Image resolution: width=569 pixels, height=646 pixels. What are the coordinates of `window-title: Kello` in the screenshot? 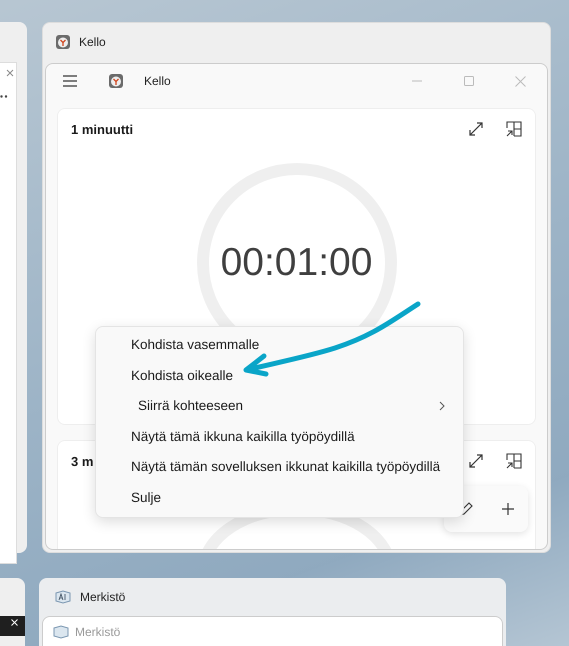 It's located at (92, 42).